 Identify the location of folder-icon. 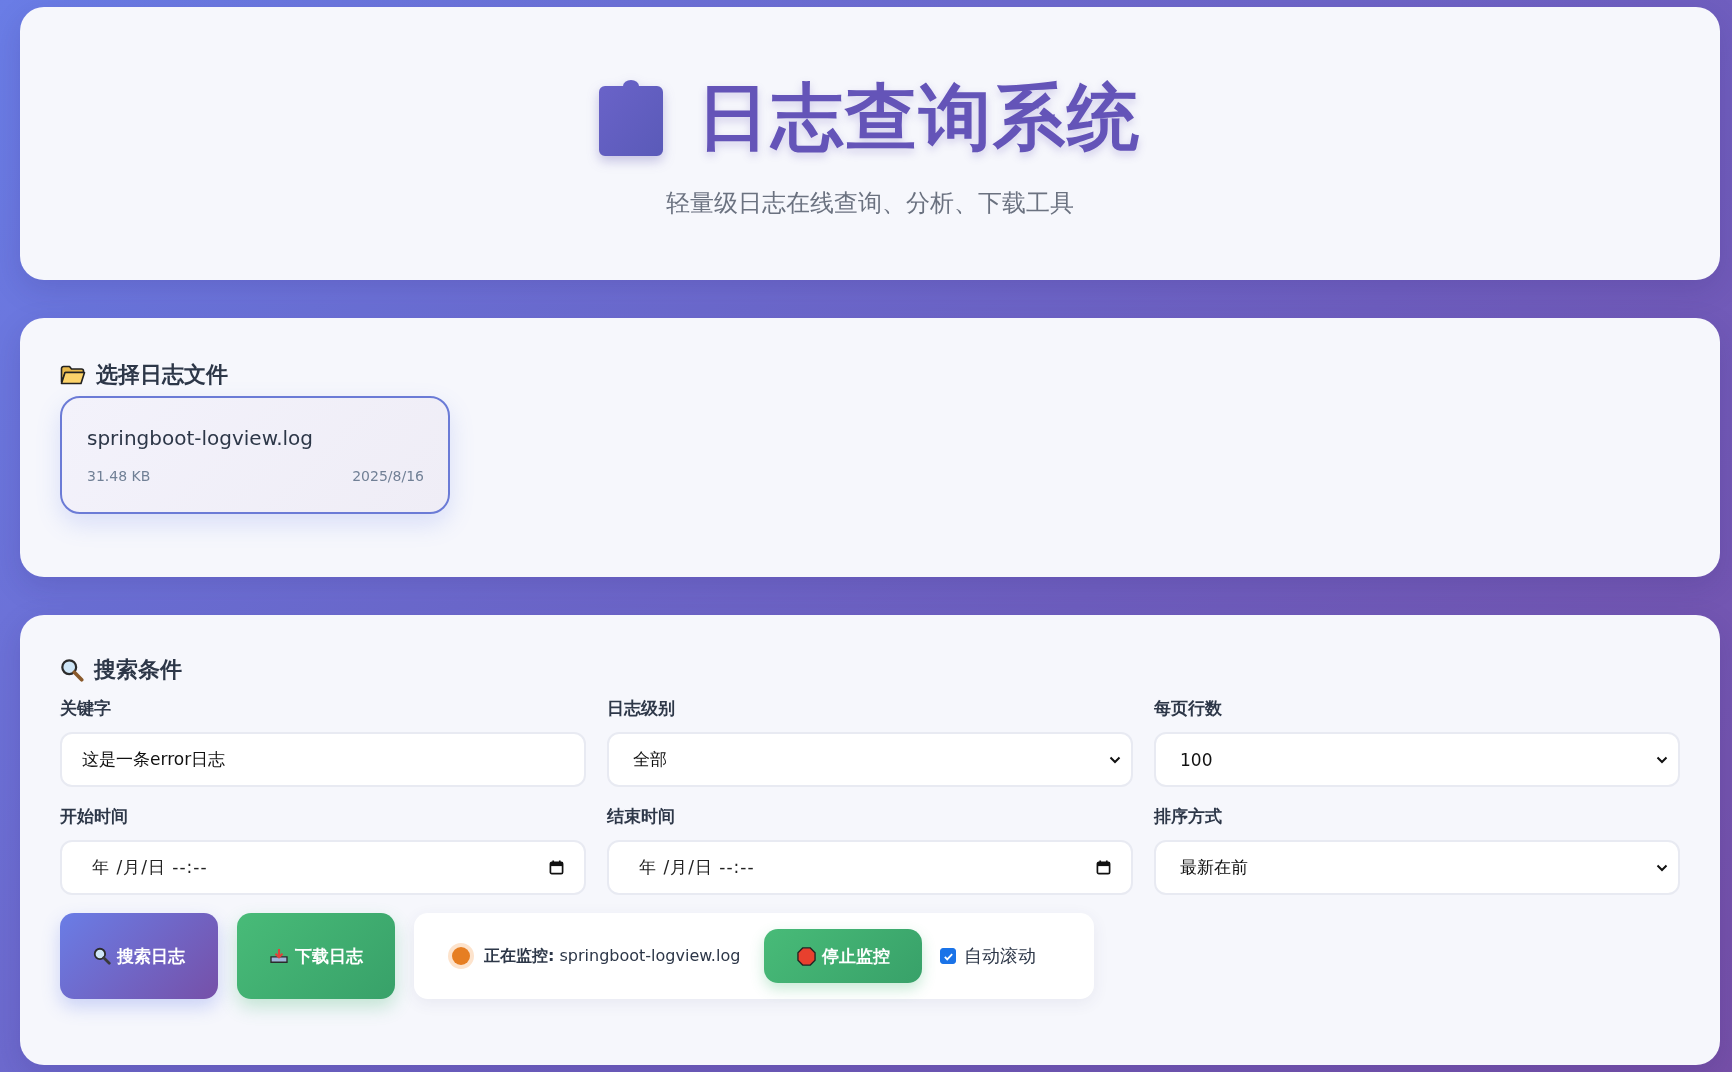
(73, 375).